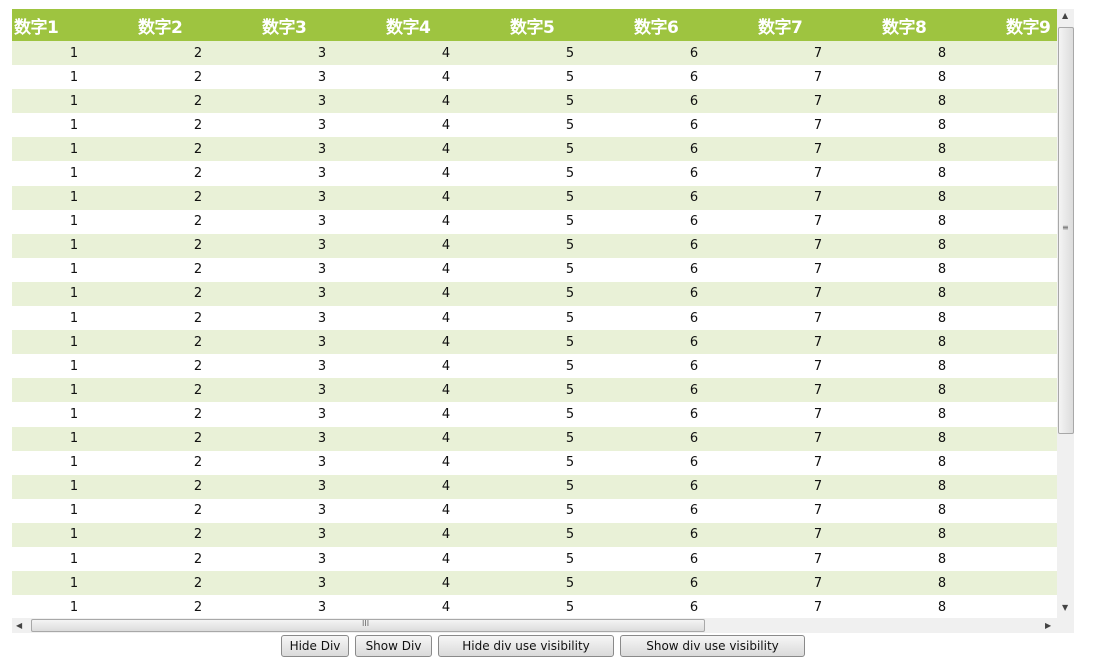 This screenshot has width=1111, height=671. Describe the element at coordinates (393, 646) in the screenshot. I see `show-div-button: Show Div` at that location.